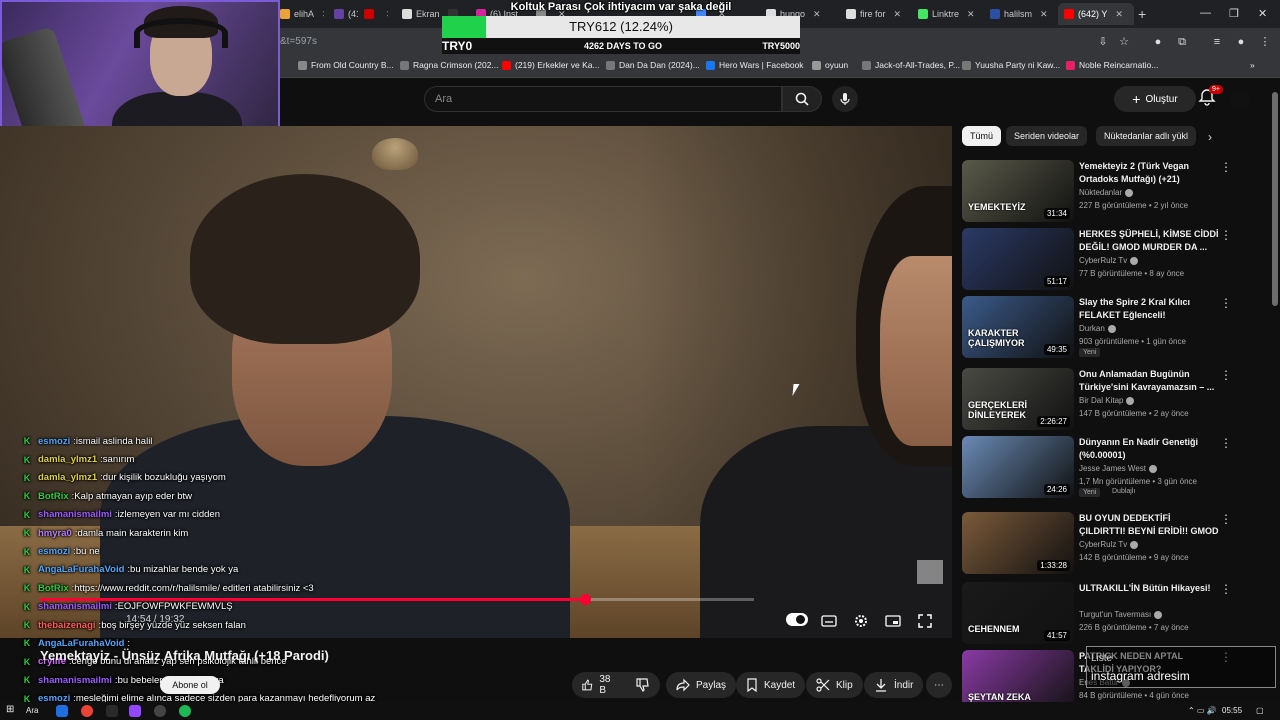 The image size is (1280, 720). I want to click on page-scrollbar, so click(1275, 199).